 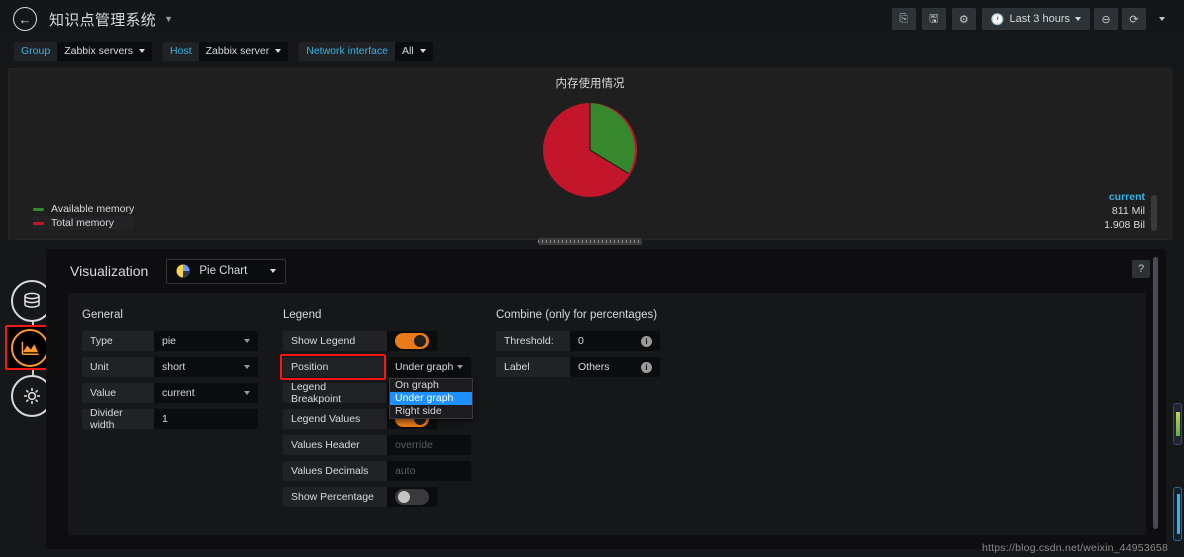 What do you see at coordinates (590, 241) in the screenshot?
I see `panel-resize-handle` at bounding box center [590, 241].